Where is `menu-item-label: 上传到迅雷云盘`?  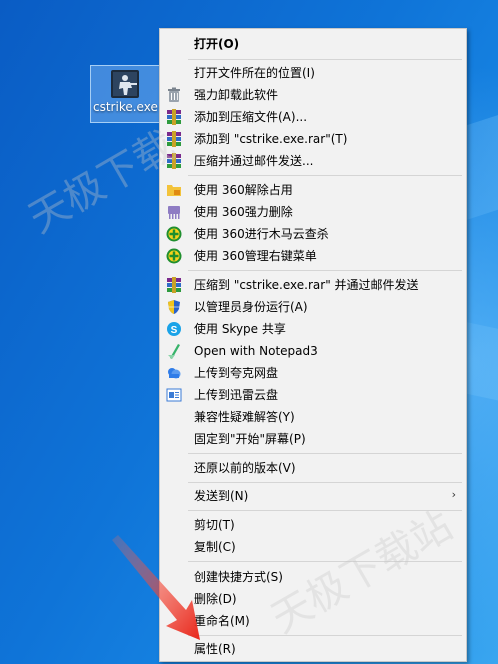
menu-item-label: 上传到迅雷云盘 is located at coordinates (236, 395).